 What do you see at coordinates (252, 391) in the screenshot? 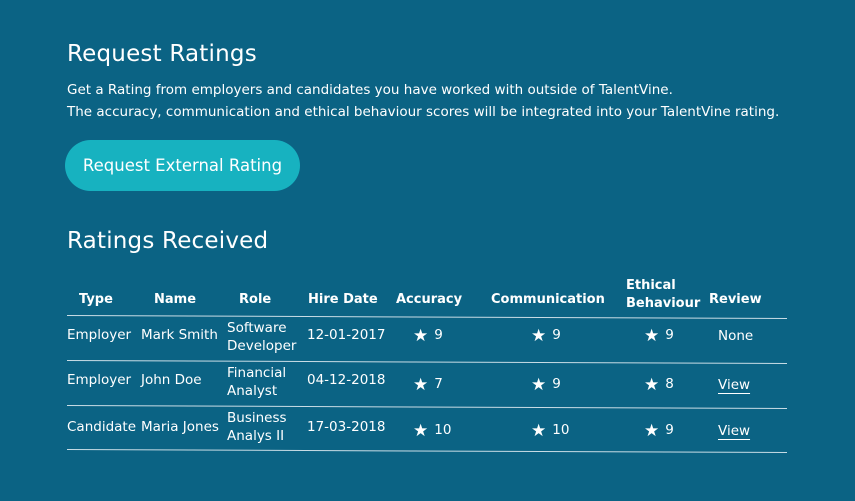
I see `cell-role-line-2: Analyst` at bounding box center [252, 391].